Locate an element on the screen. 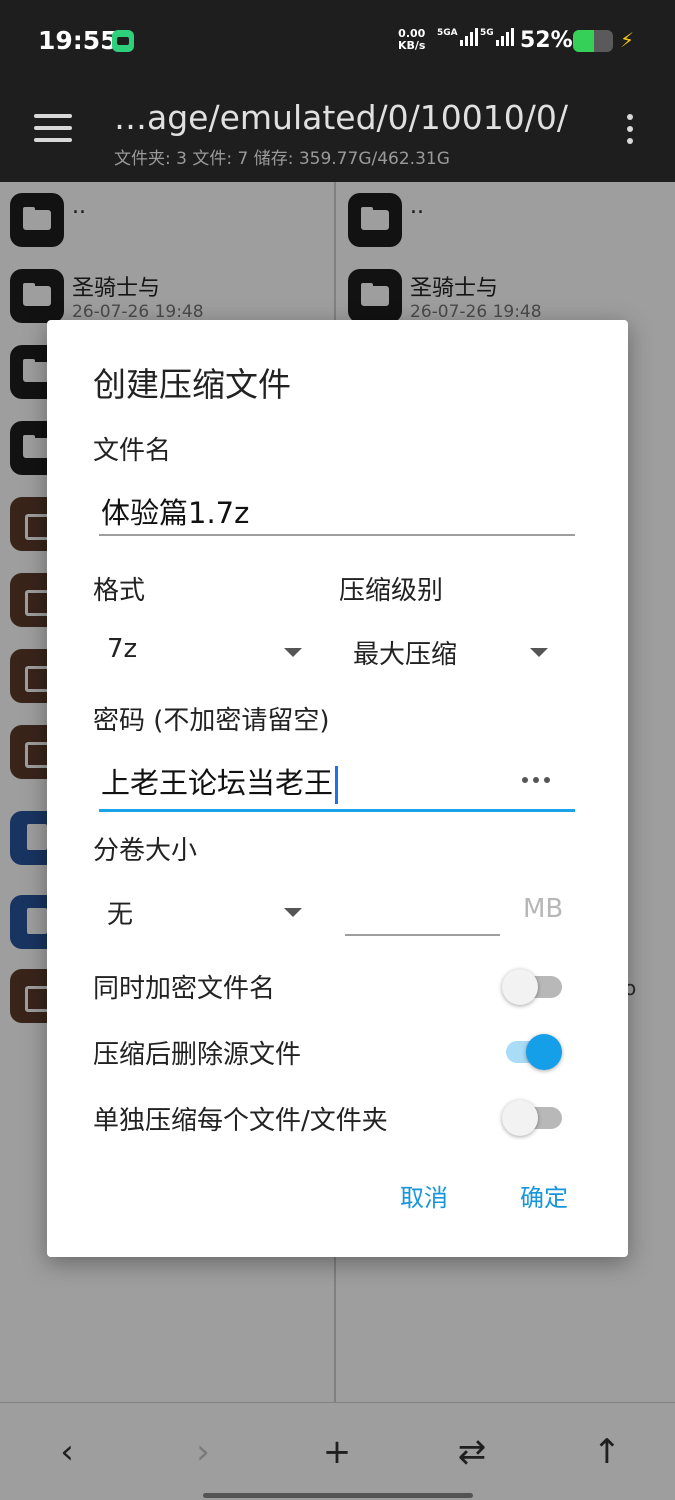 The width and height of the screenshot is (675, 1500). format-label: 格式 is located at coordinates (119, 591).